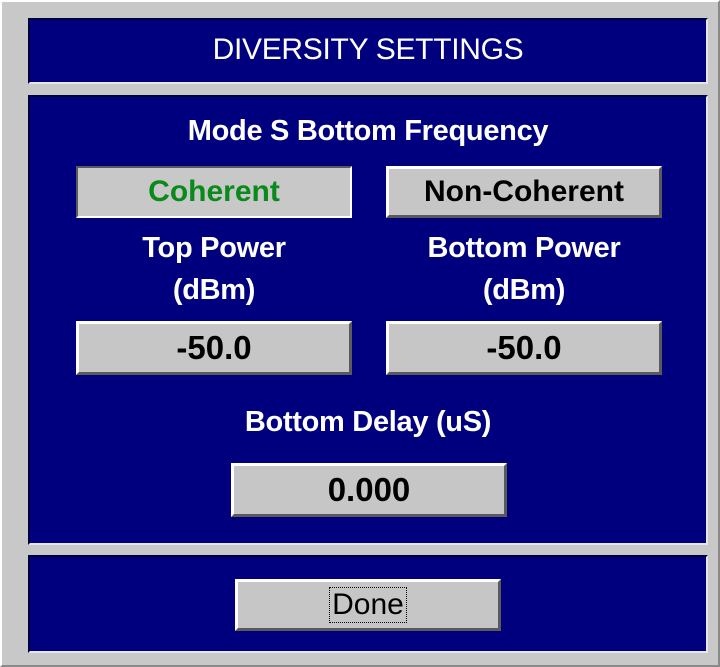 The image size is (720, 667). I want to click on bottom-power-label-text: Bottom Power (dBm), so click(524, 269).